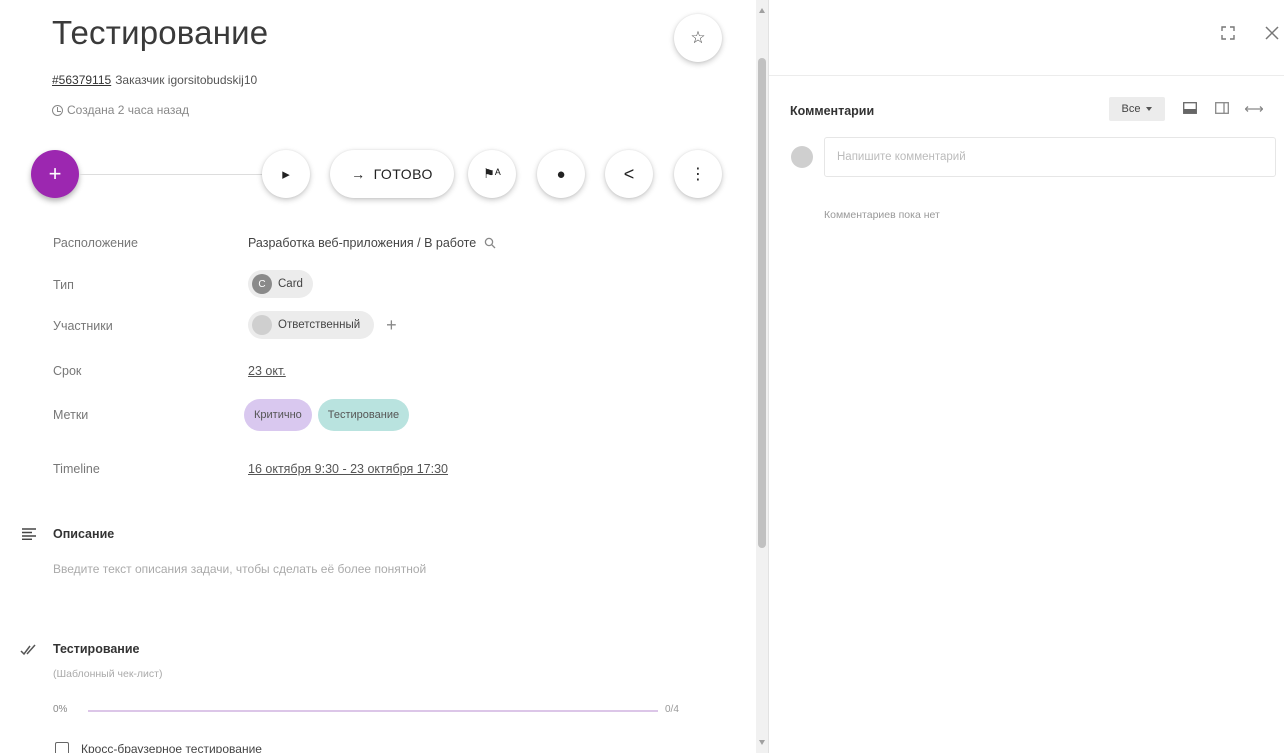  I want to click on play-icon: ▸, so click(286, 174).